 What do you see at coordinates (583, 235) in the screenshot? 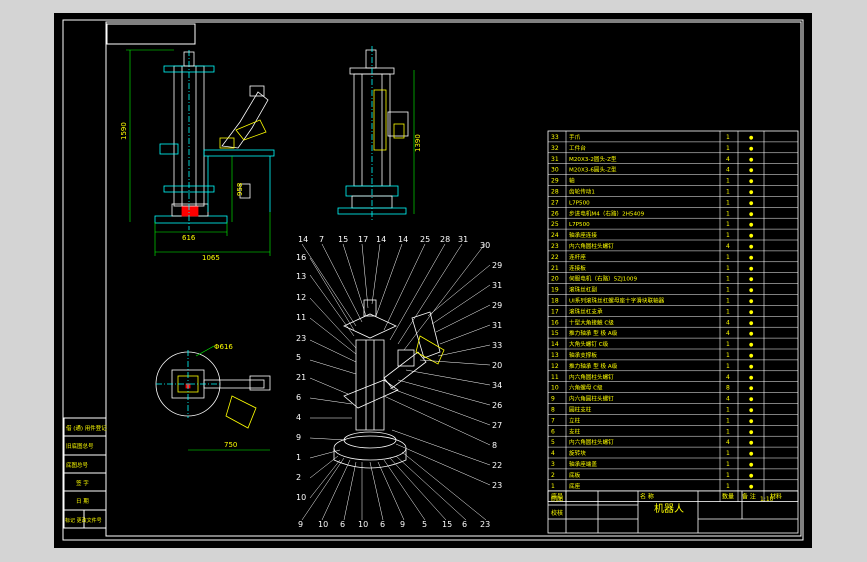
I see `bom-name: 轴承座连接` at bounding box center [583, 235].